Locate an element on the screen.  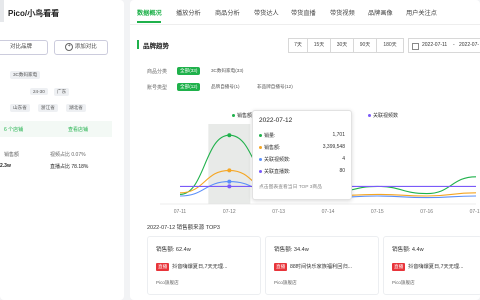
date-end: 2022-07- is located at coordinates (469, 45).